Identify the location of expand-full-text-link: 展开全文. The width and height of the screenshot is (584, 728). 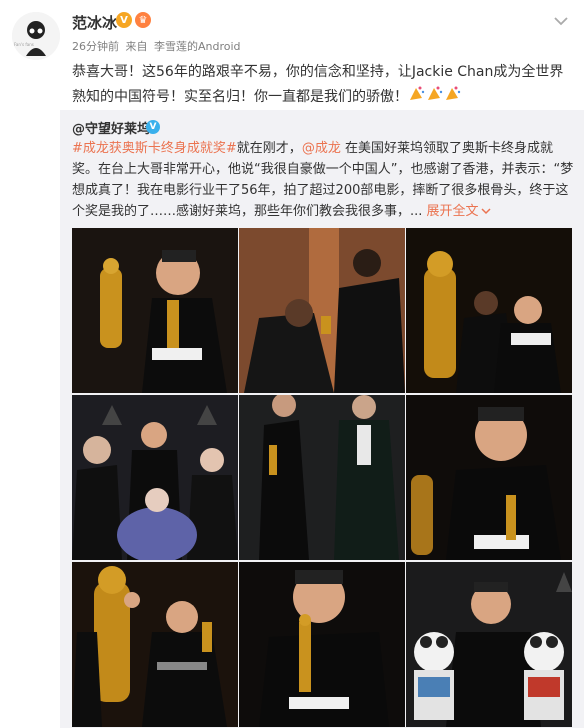
(459, 211).